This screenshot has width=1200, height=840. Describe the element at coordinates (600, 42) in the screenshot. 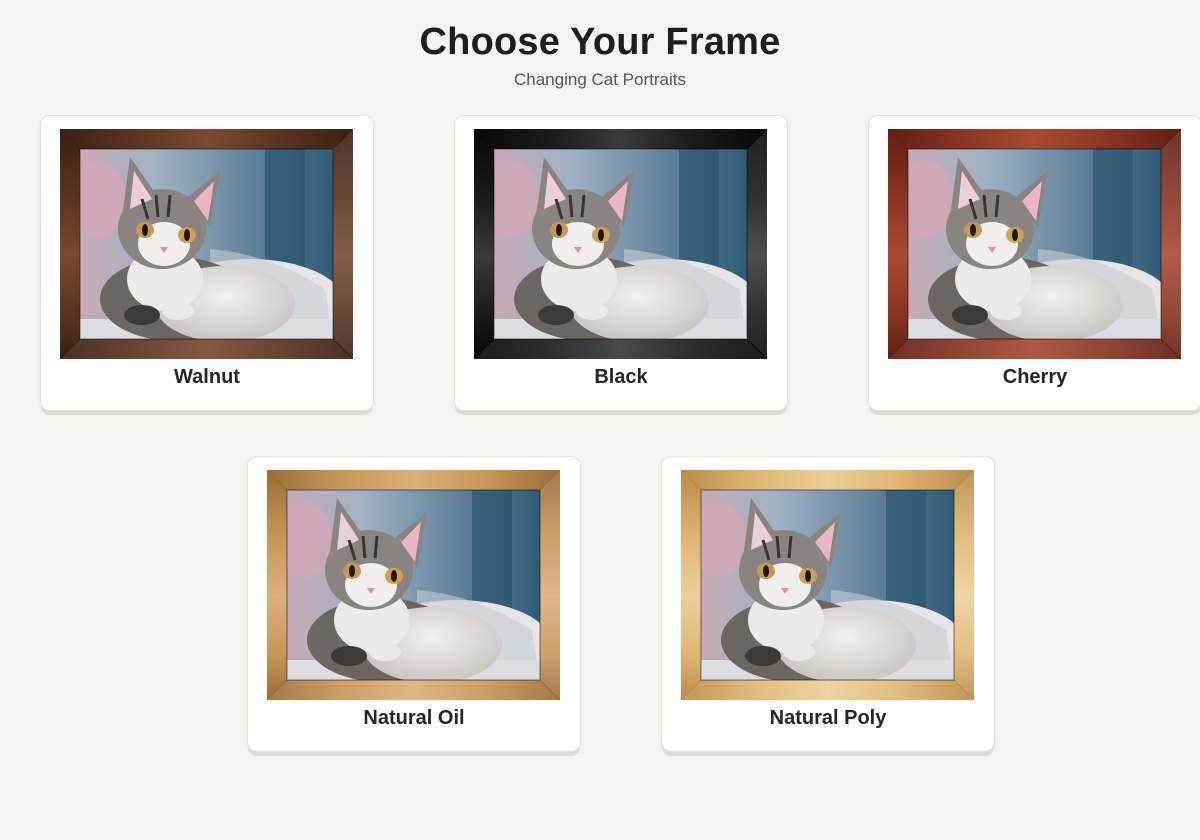

I see `page-title: Choose Your Frame` at that location.